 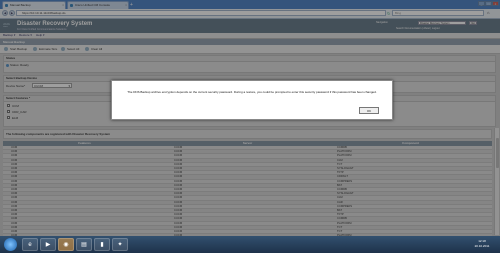 What do you see at coordinates (30, 244) in the screenshot?
I see `ie-icon: e` at bounding box center [30, 244].